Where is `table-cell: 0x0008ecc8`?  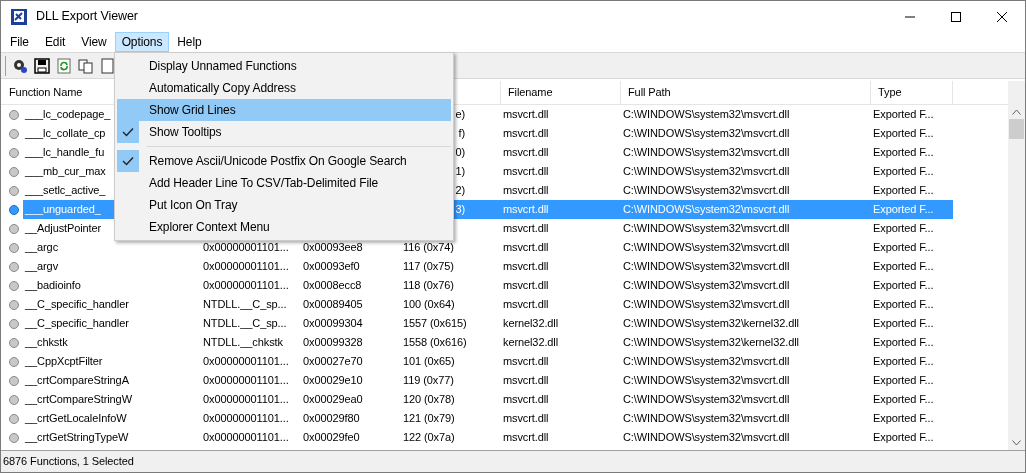
table-cell: 0x0008ecc8 is located at coordinates (332, 285).